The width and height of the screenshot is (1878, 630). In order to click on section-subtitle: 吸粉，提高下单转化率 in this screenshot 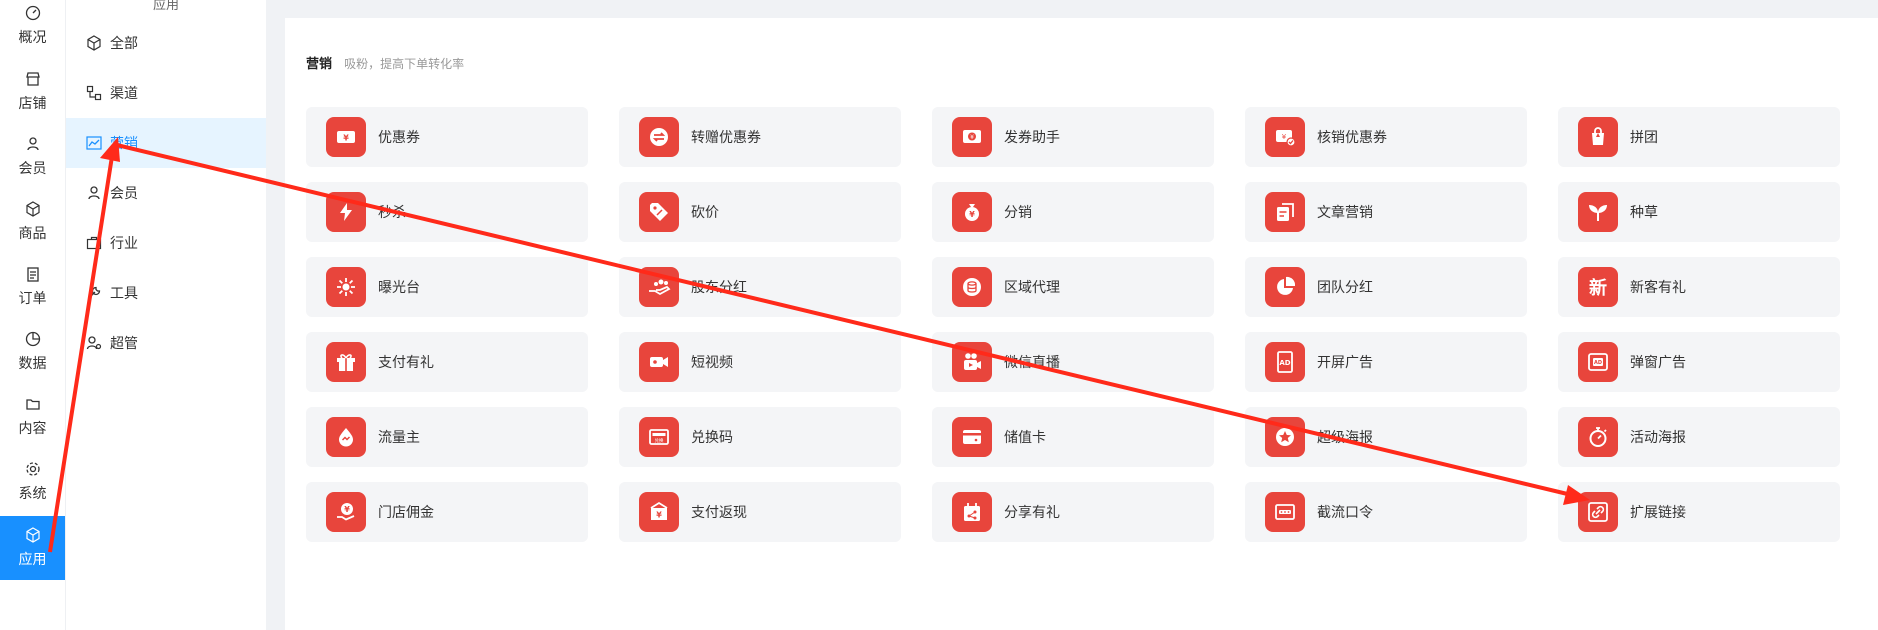, I will do `click(404, 64)`.